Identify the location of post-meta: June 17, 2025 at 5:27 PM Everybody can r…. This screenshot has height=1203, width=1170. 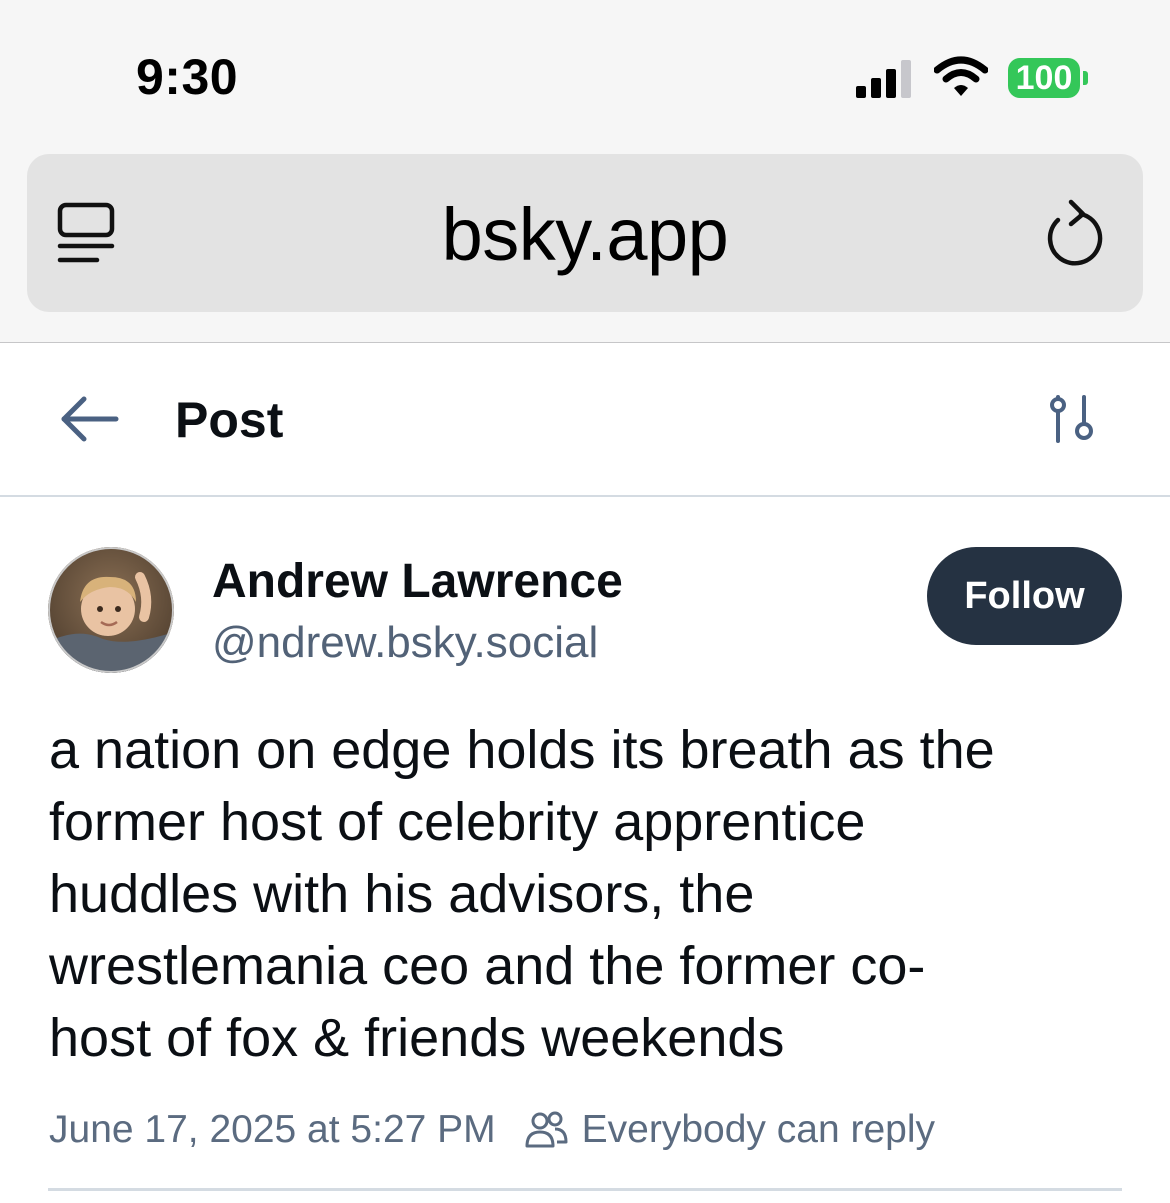
(492, 1130).